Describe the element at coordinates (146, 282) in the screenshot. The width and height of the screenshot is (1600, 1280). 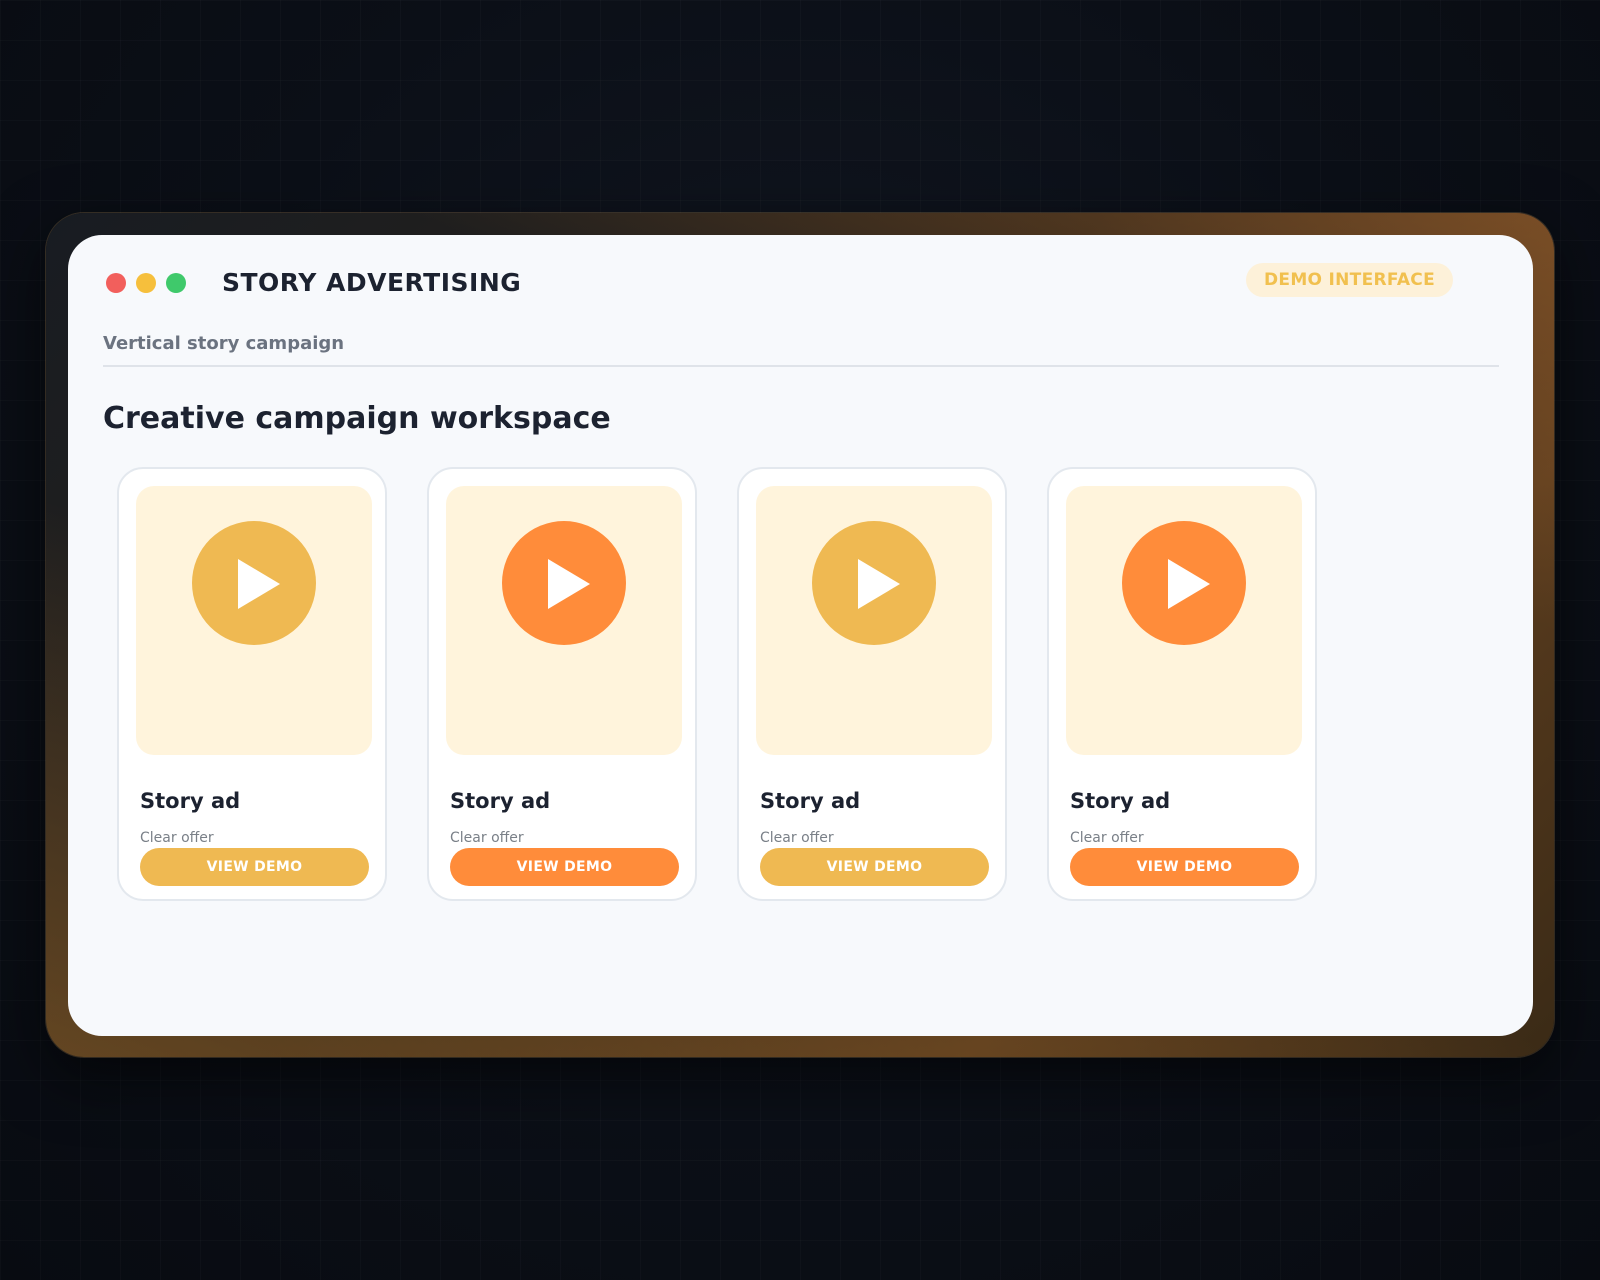
I see `minimize-window-dot` at that location.